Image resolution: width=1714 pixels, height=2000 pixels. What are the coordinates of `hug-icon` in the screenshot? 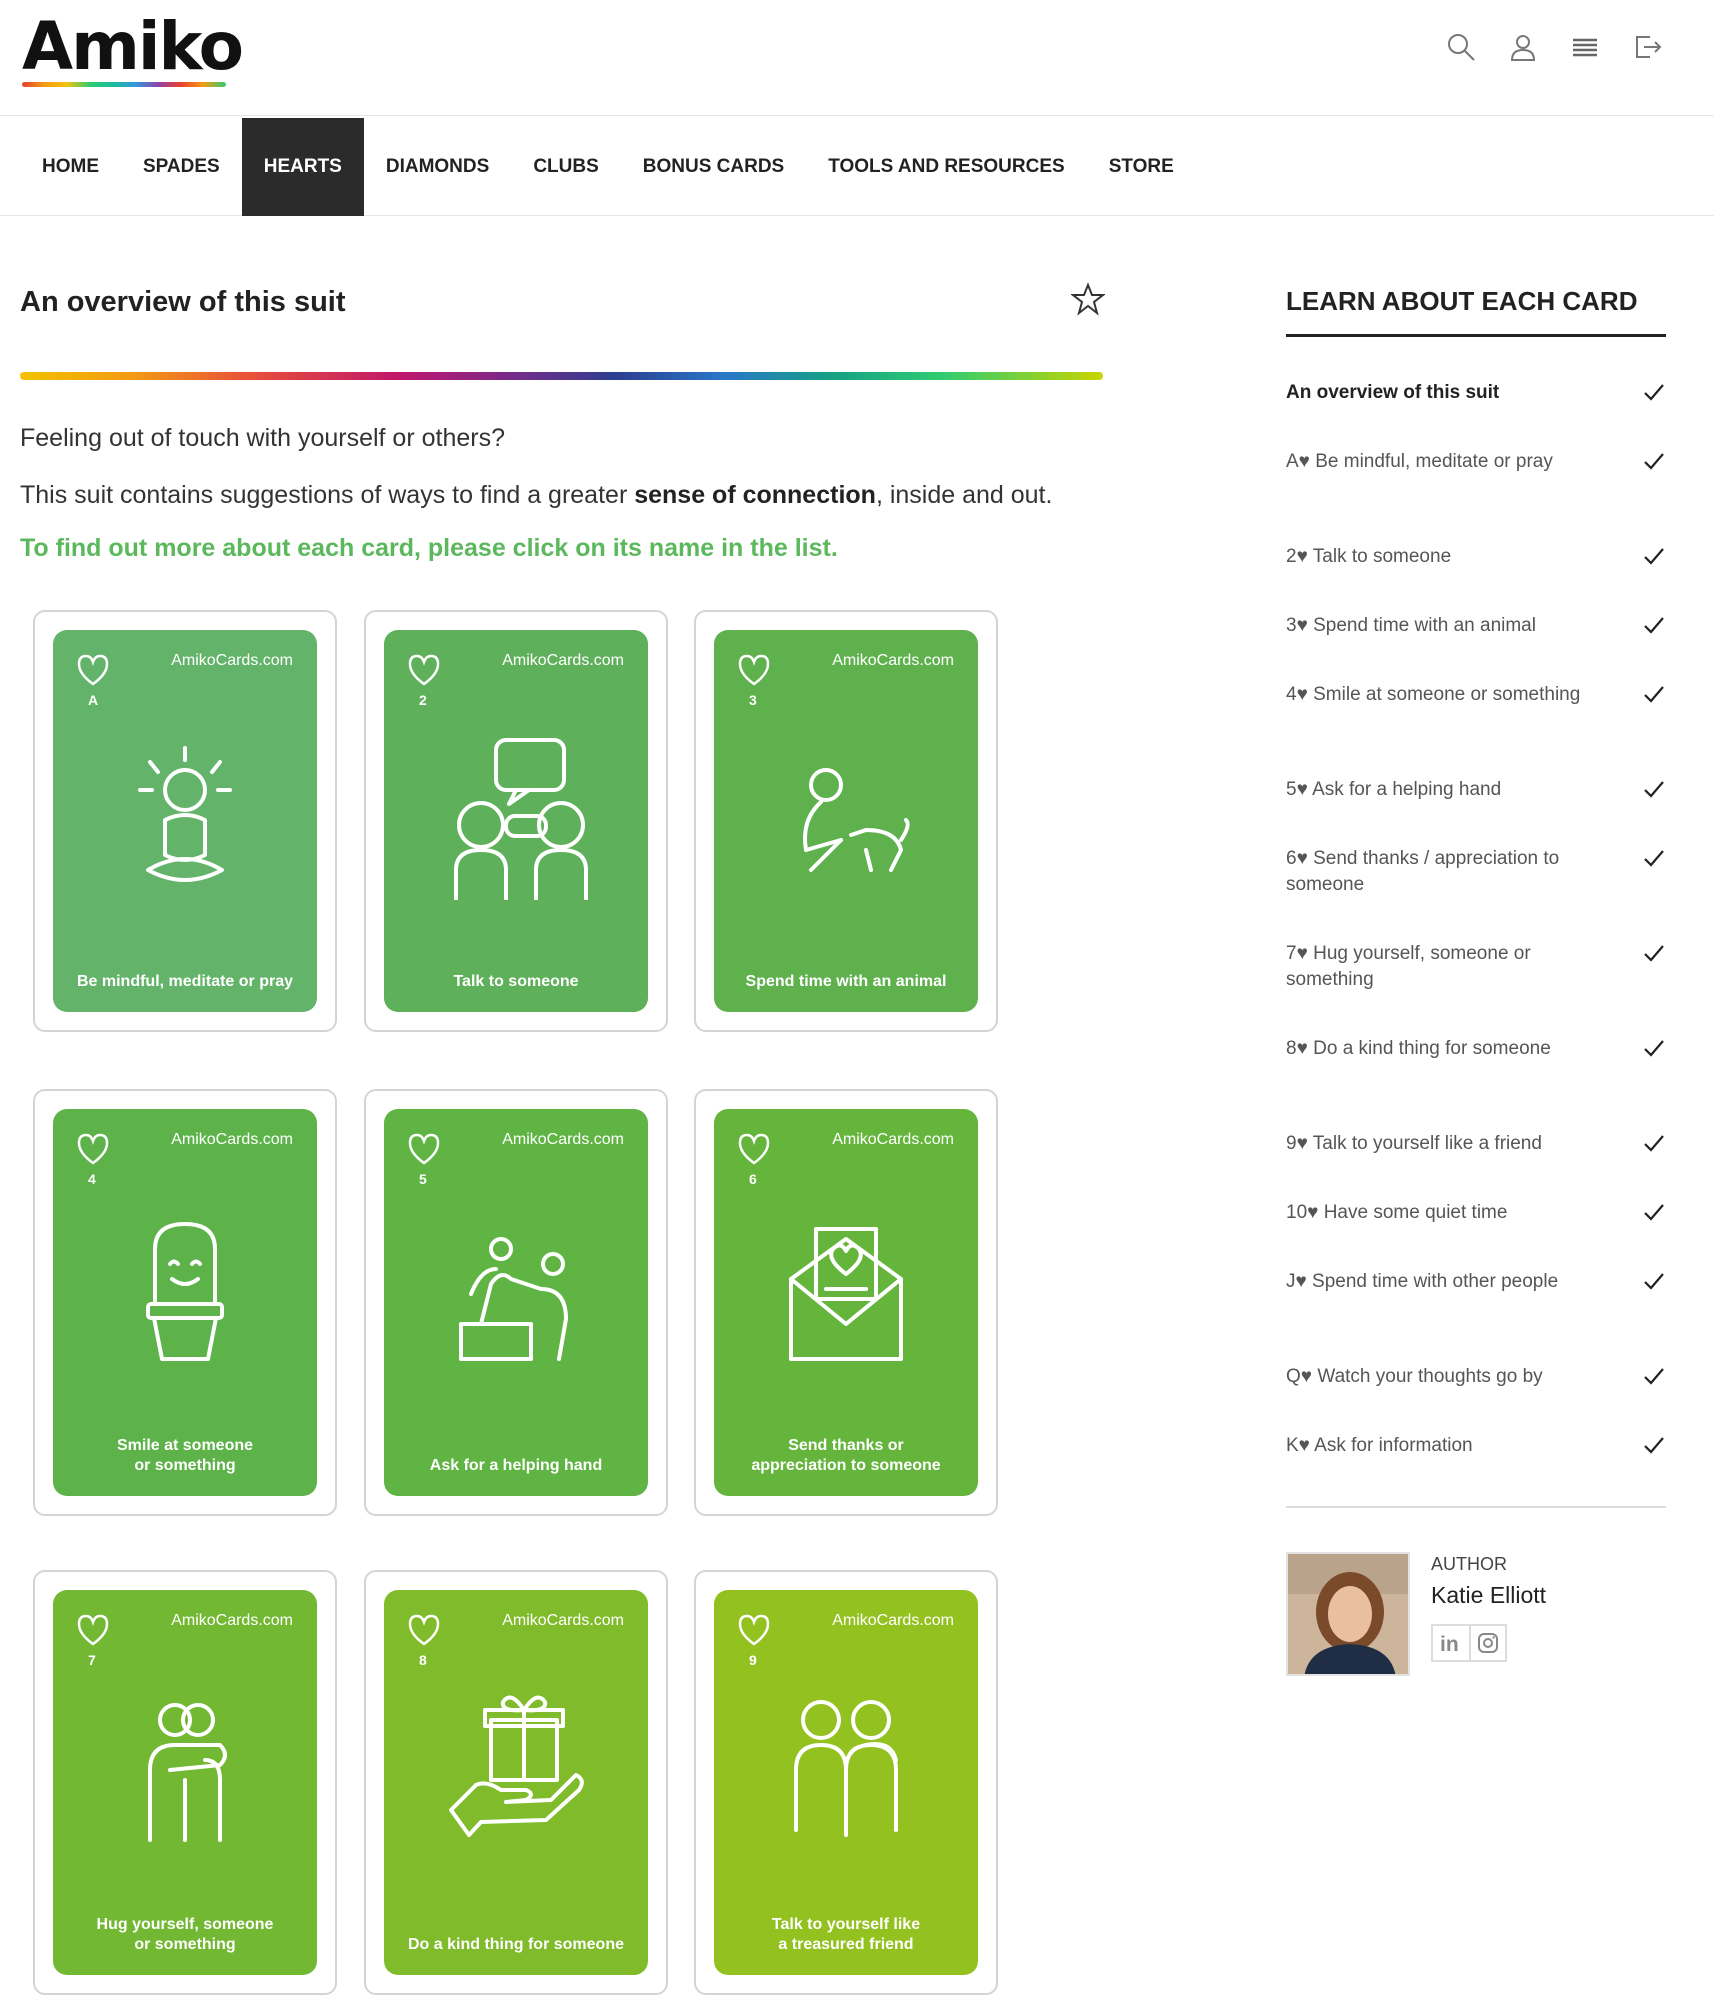 It's located at (187, 1772).